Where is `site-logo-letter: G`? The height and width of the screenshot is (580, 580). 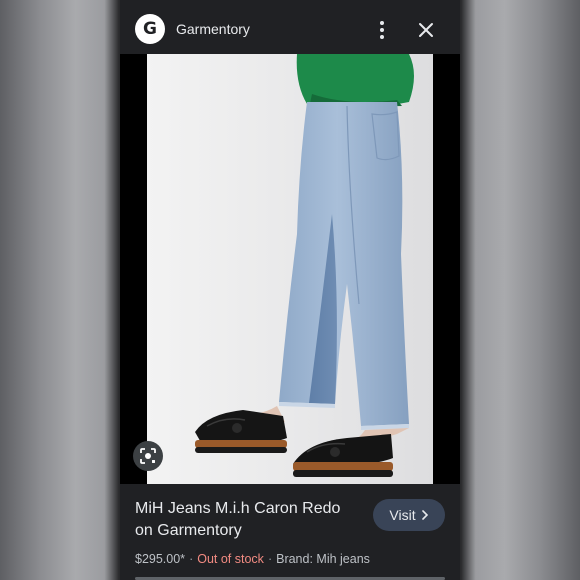
site-logo-letter: G is located at coordinates (150, 28).